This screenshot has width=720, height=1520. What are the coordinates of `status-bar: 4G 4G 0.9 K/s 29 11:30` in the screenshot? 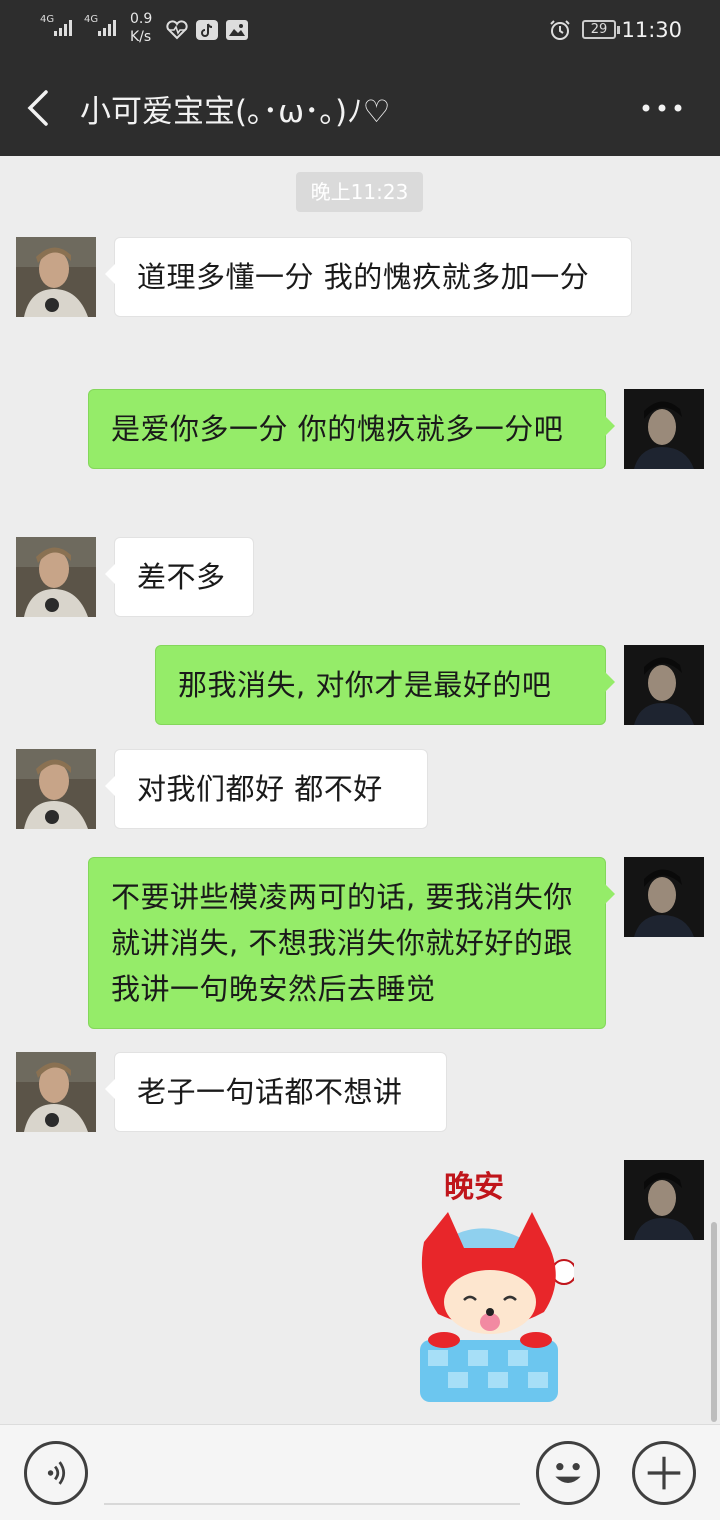 It's located at (360, 30).